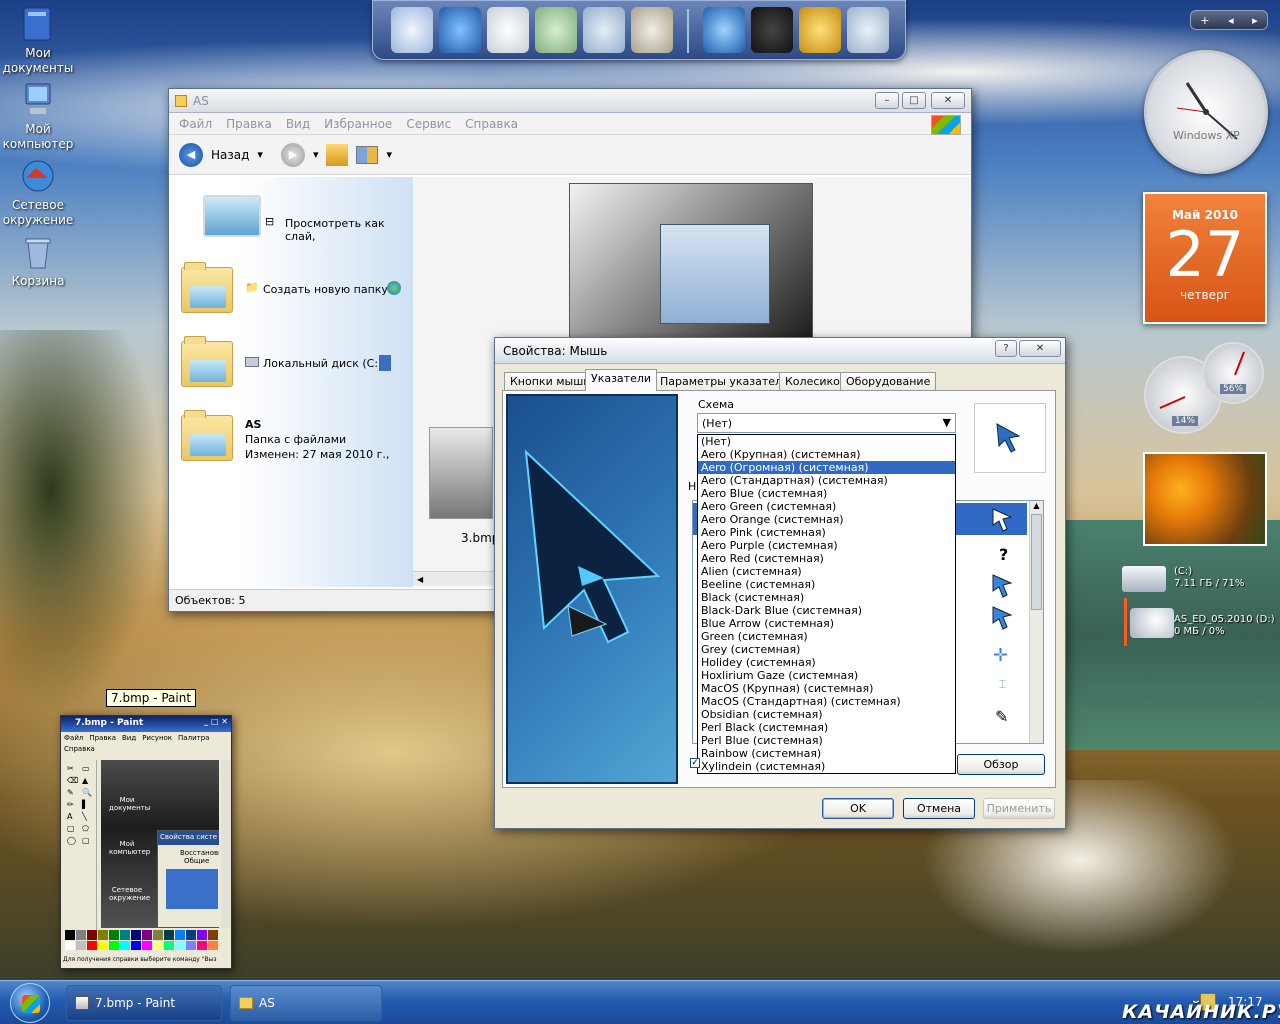  I want to click on tab-mouse-buttons: Кнопки мыши, so click(550, 381).